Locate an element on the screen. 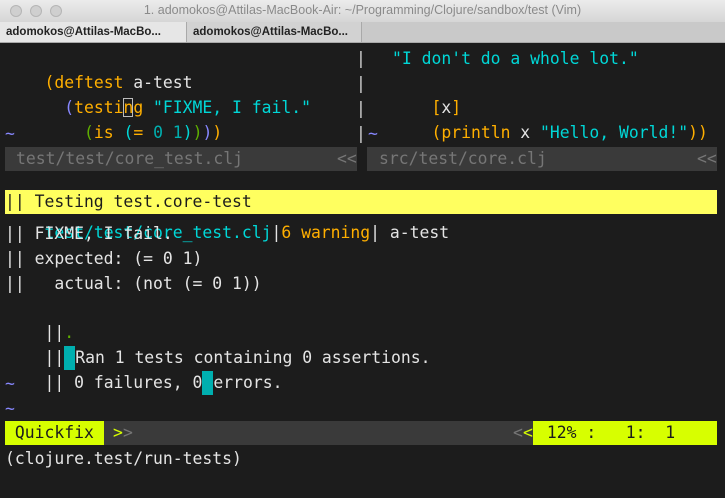 The width and height of the screenshot is (725, 498). left-tilde: ~ is located at coordinates (10, 133).